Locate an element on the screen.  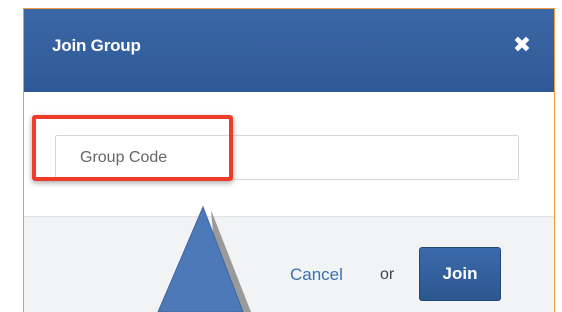
group-code-input is located at coordinates (287, 157).